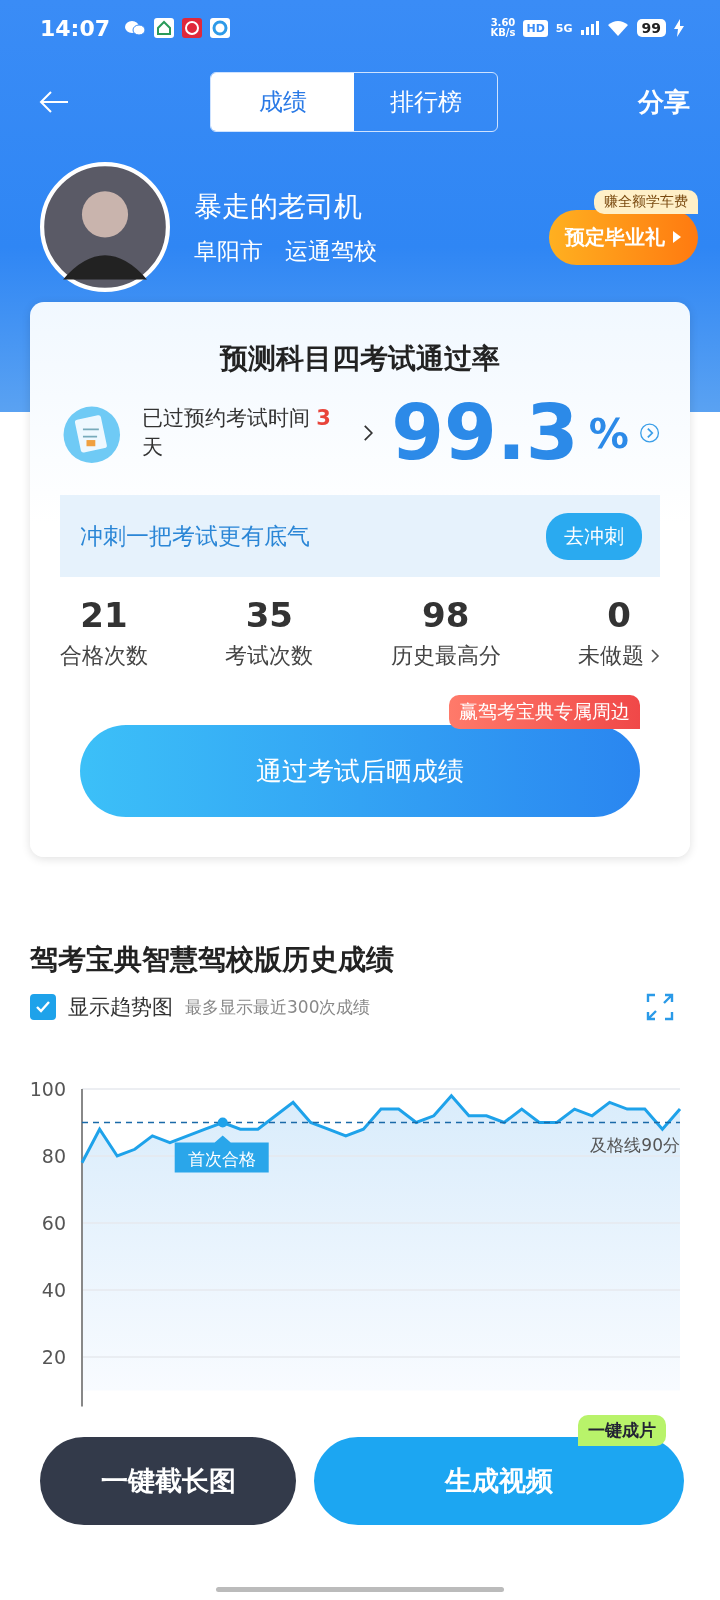  I want to click on house-icon, so click(164, 28).